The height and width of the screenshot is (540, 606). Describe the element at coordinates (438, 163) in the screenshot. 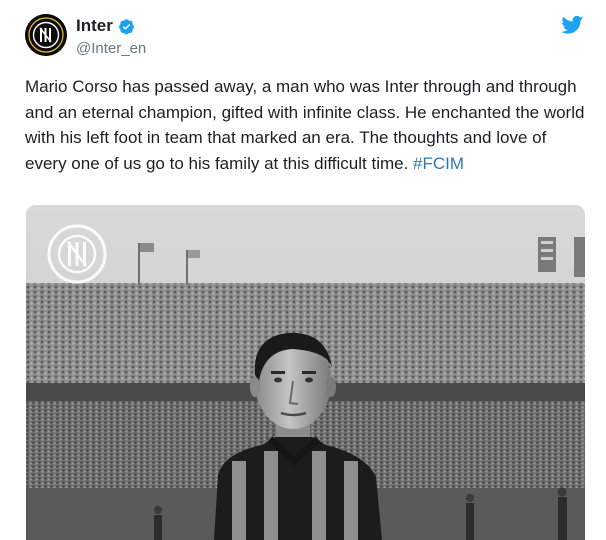

I see `hashtag-link: #FCIM` at that location.